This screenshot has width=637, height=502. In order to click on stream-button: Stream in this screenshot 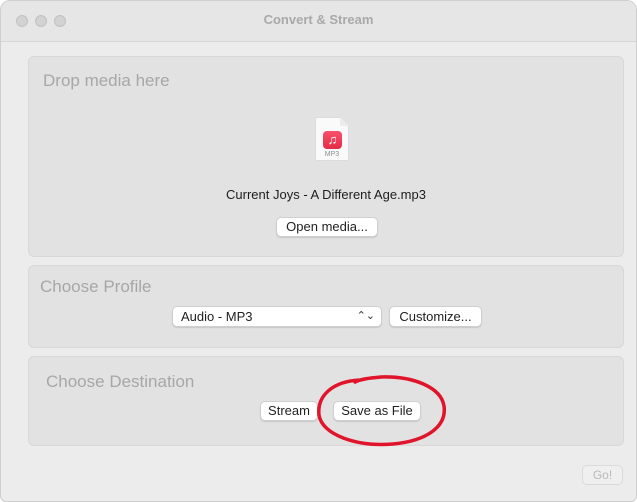, I will do `click(289, 411)`.